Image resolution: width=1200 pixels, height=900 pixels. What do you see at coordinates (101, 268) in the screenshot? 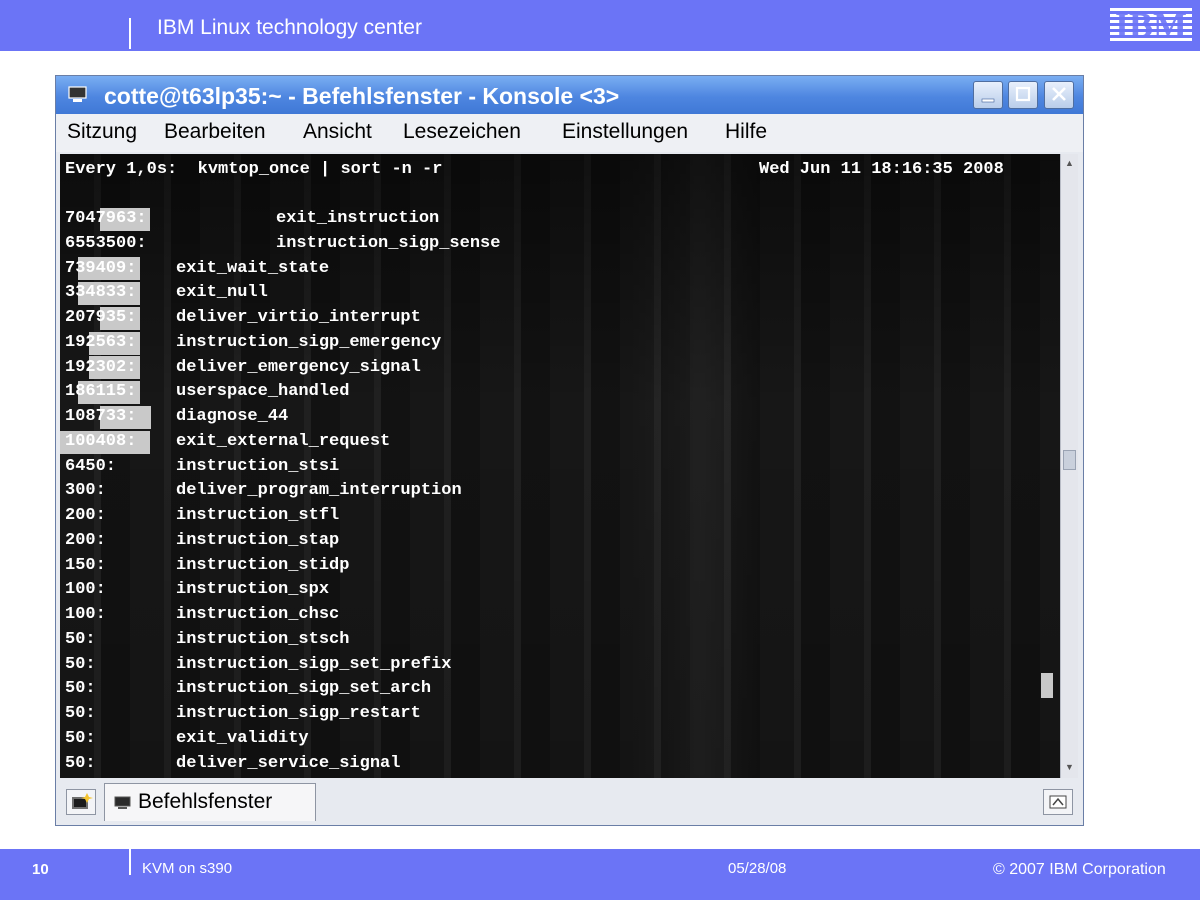
I see `stat-count: 739409:` at bounding box center [101, 268].